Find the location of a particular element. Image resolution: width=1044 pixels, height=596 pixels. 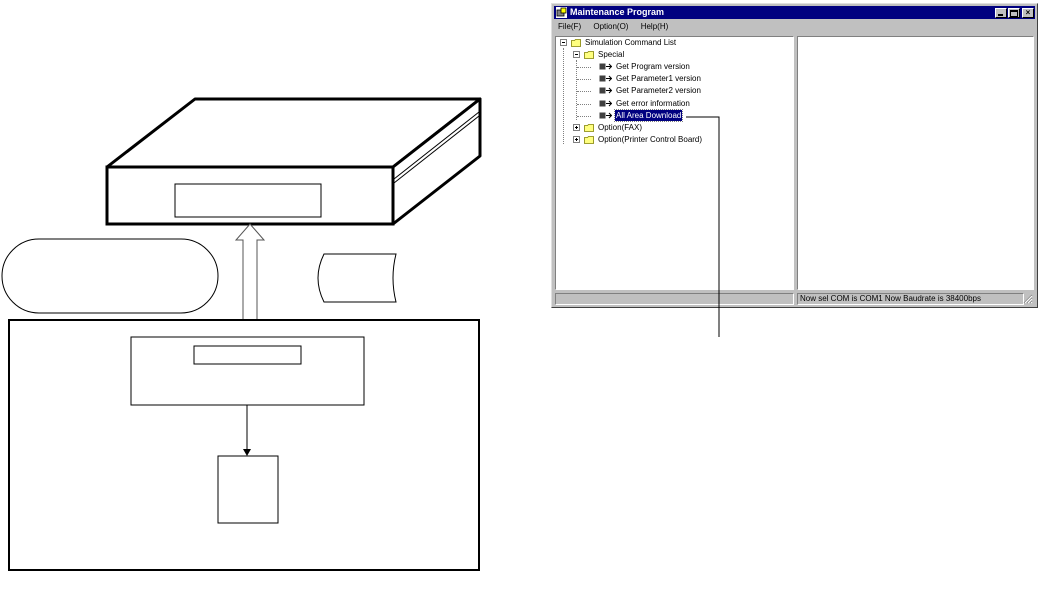

memory-box is located at coordinates (248, 489).